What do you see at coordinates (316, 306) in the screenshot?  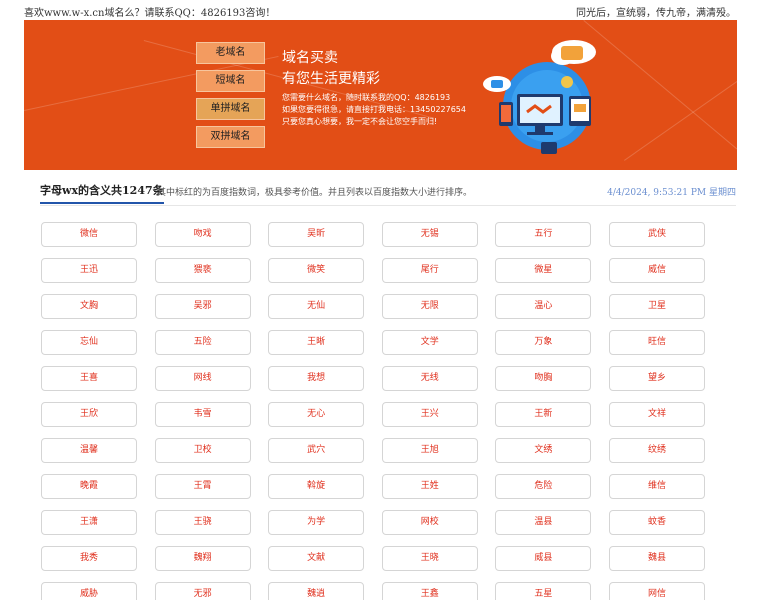 I see `word-link: 无仙` at bounding box center [316, 306].